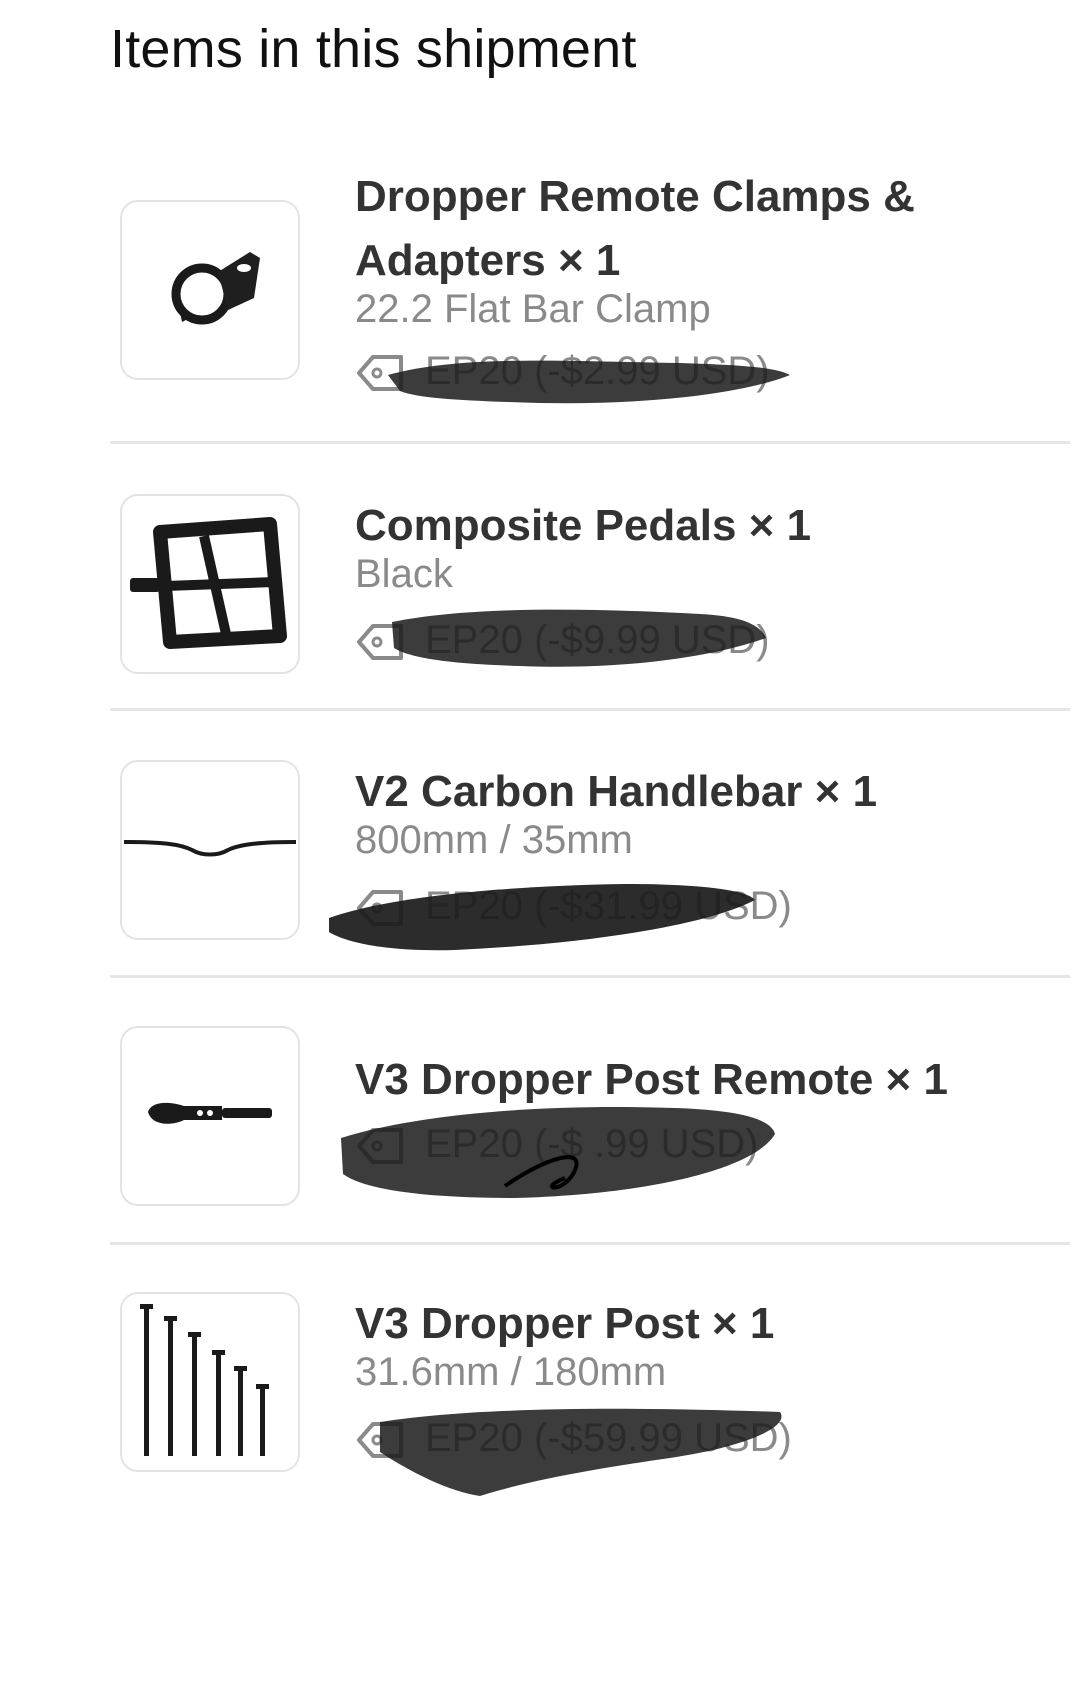  What do you see at coordinates (635, 228) in the screenshot?
I see `item-name: Dropper Remote Clamps & Adapters × 1` at bounding box center [635, 228].